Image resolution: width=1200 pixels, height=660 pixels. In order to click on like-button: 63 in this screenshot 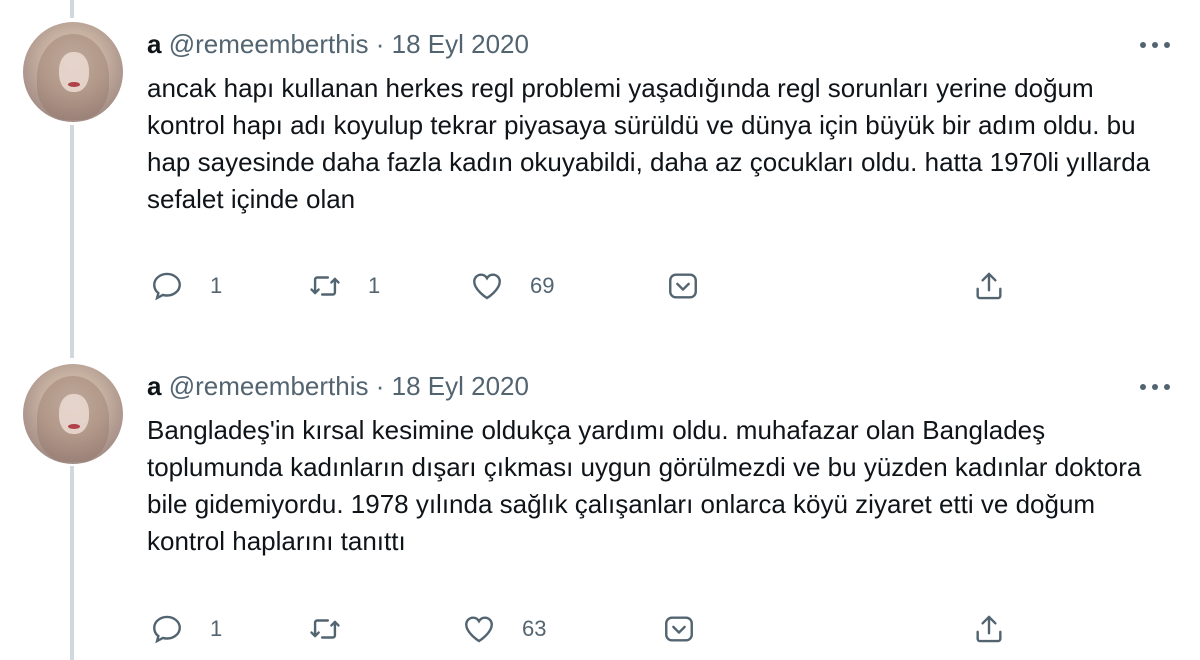, I will do `click(504, 629)`.